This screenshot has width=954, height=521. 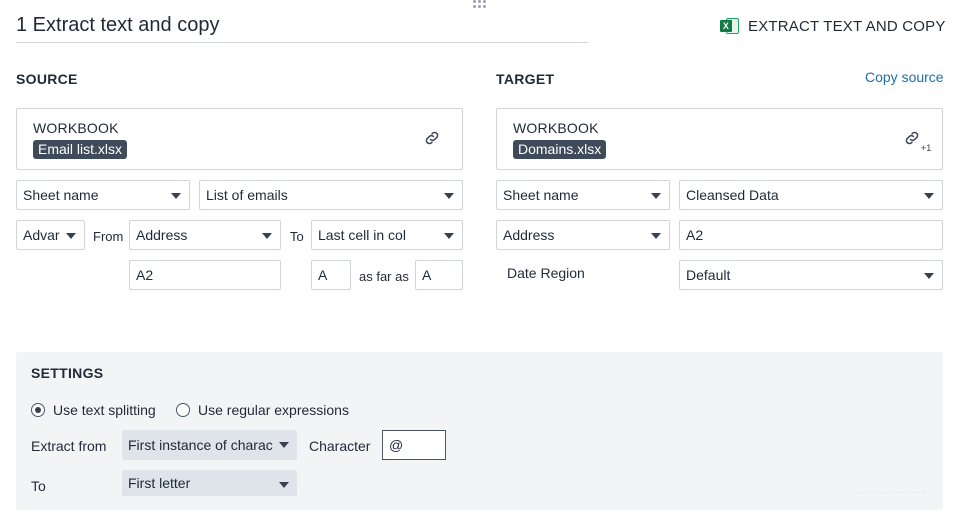 I want to click on as-far-as-label: as far as, so click(x=384, y=276).